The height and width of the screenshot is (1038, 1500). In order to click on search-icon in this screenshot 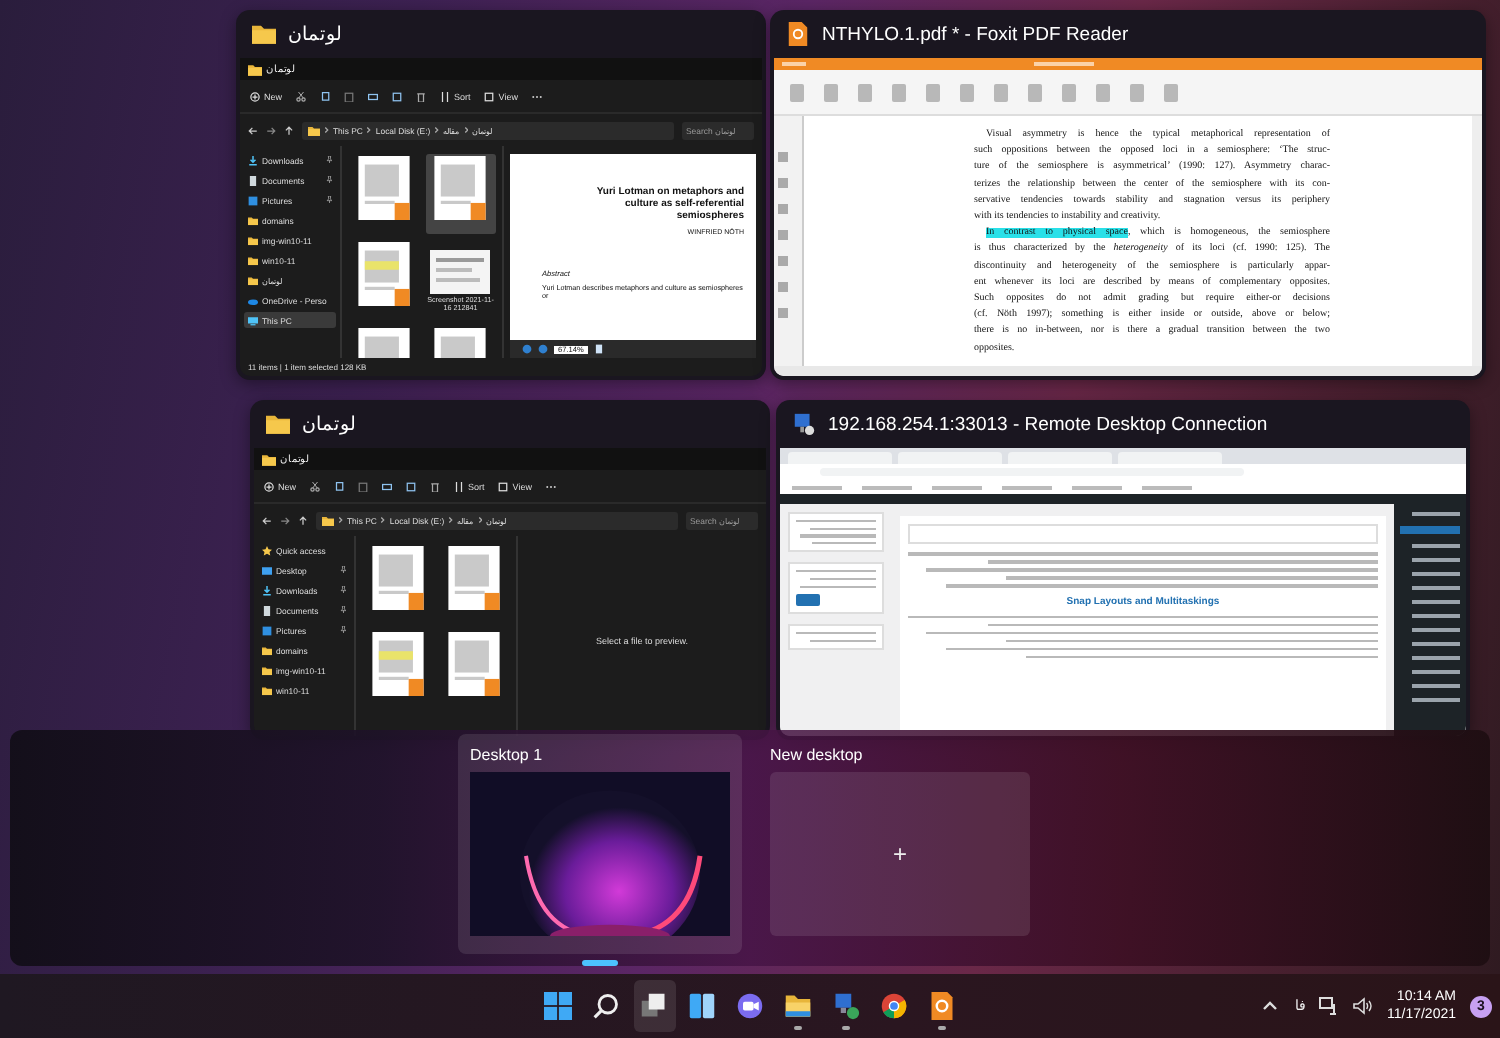, I will do `click(606, 1006)`.